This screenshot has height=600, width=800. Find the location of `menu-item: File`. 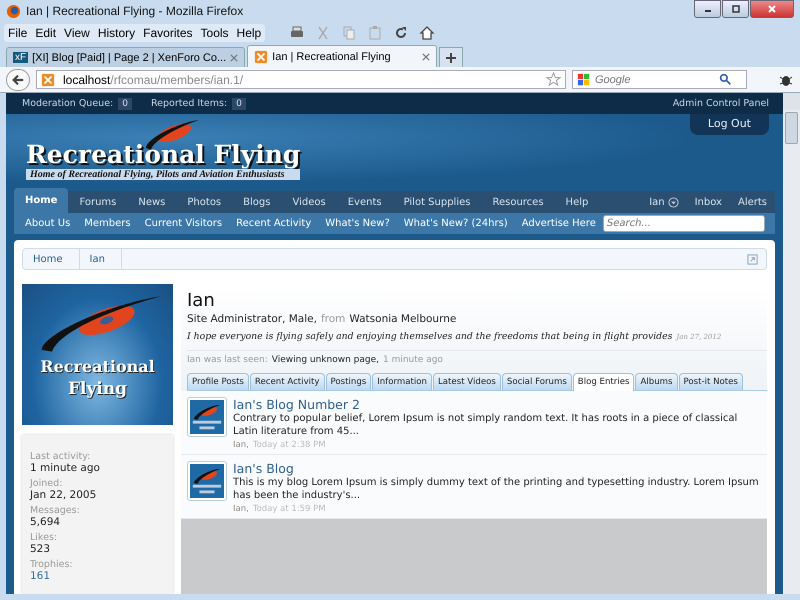

menu-item: File is located at coordinates (18, 33).